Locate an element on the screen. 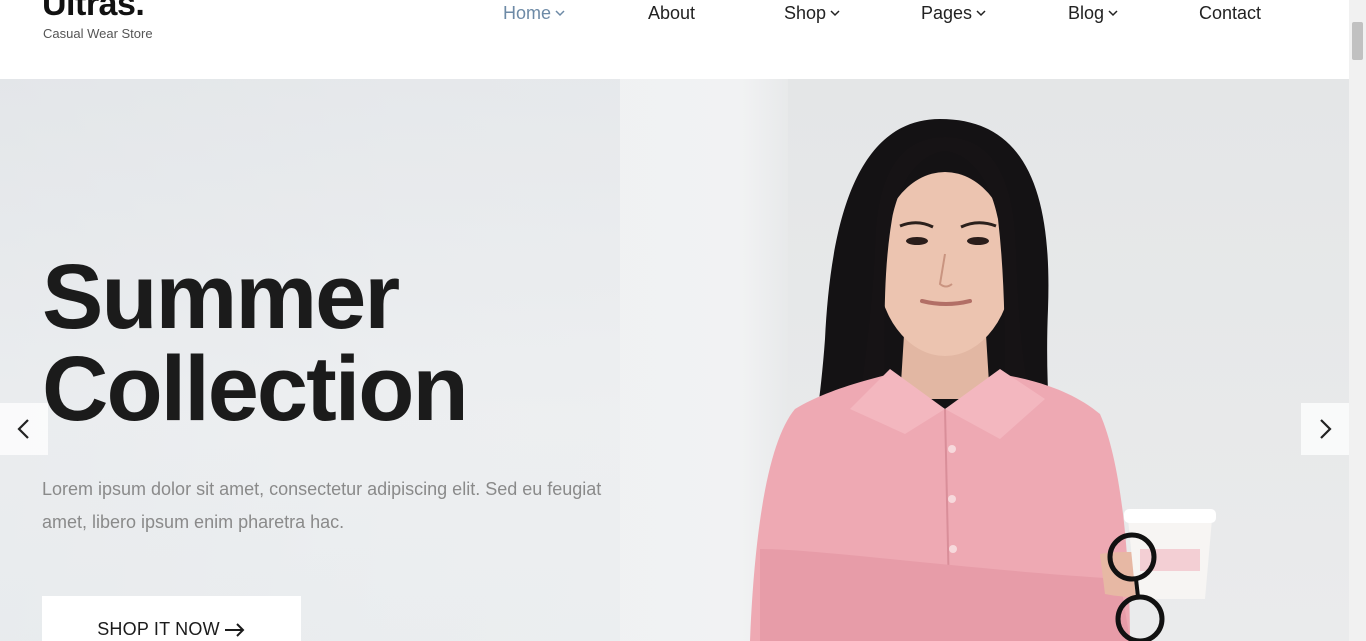  slider-next-button is located at coordinates (1325, 429).